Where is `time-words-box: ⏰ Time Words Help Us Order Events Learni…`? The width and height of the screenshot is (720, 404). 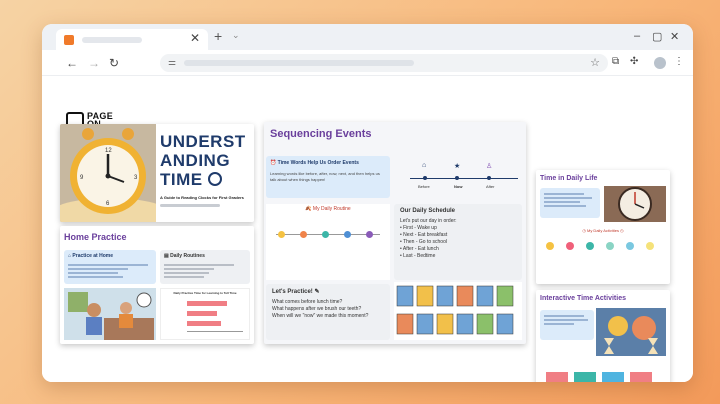
time-words-box: ⏰ Time Words Help Us Order Events Learni… is located at coordinates (328, 177).